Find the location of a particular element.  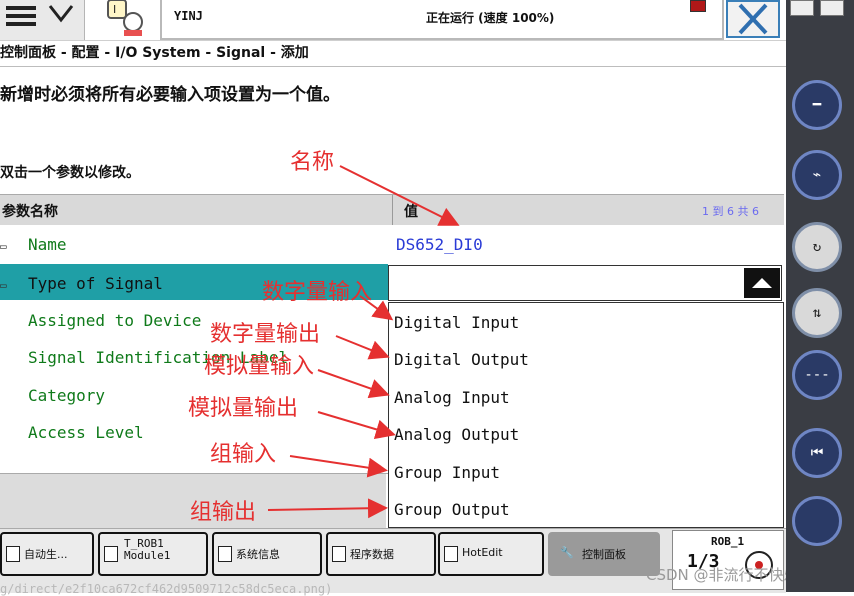

run-status: 正在运行 (速度 100%) is located at coordinates (490, 18).